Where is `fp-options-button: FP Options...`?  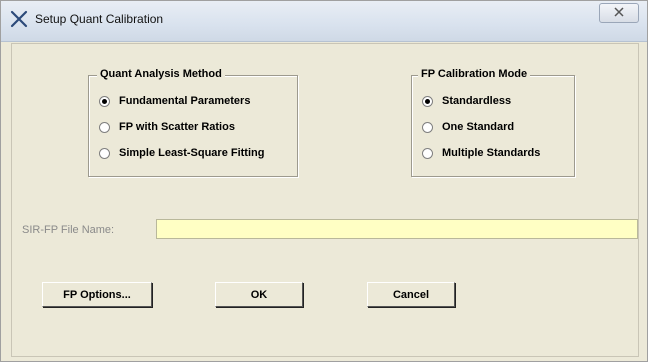 fp-options-button: FP Options... is located at coordinates (97, 294).